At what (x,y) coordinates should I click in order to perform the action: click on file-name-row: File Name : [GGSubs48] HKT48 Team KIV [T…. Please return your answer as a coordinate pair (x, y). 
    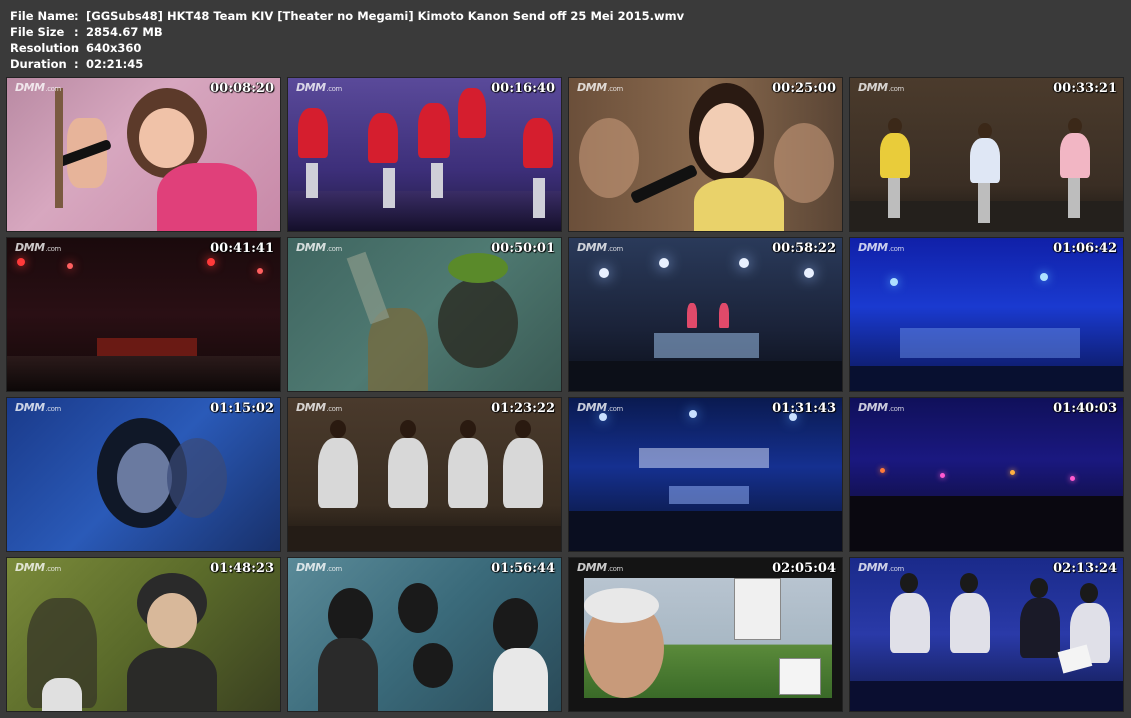
    Looking at the image, I should click on (347, 16).